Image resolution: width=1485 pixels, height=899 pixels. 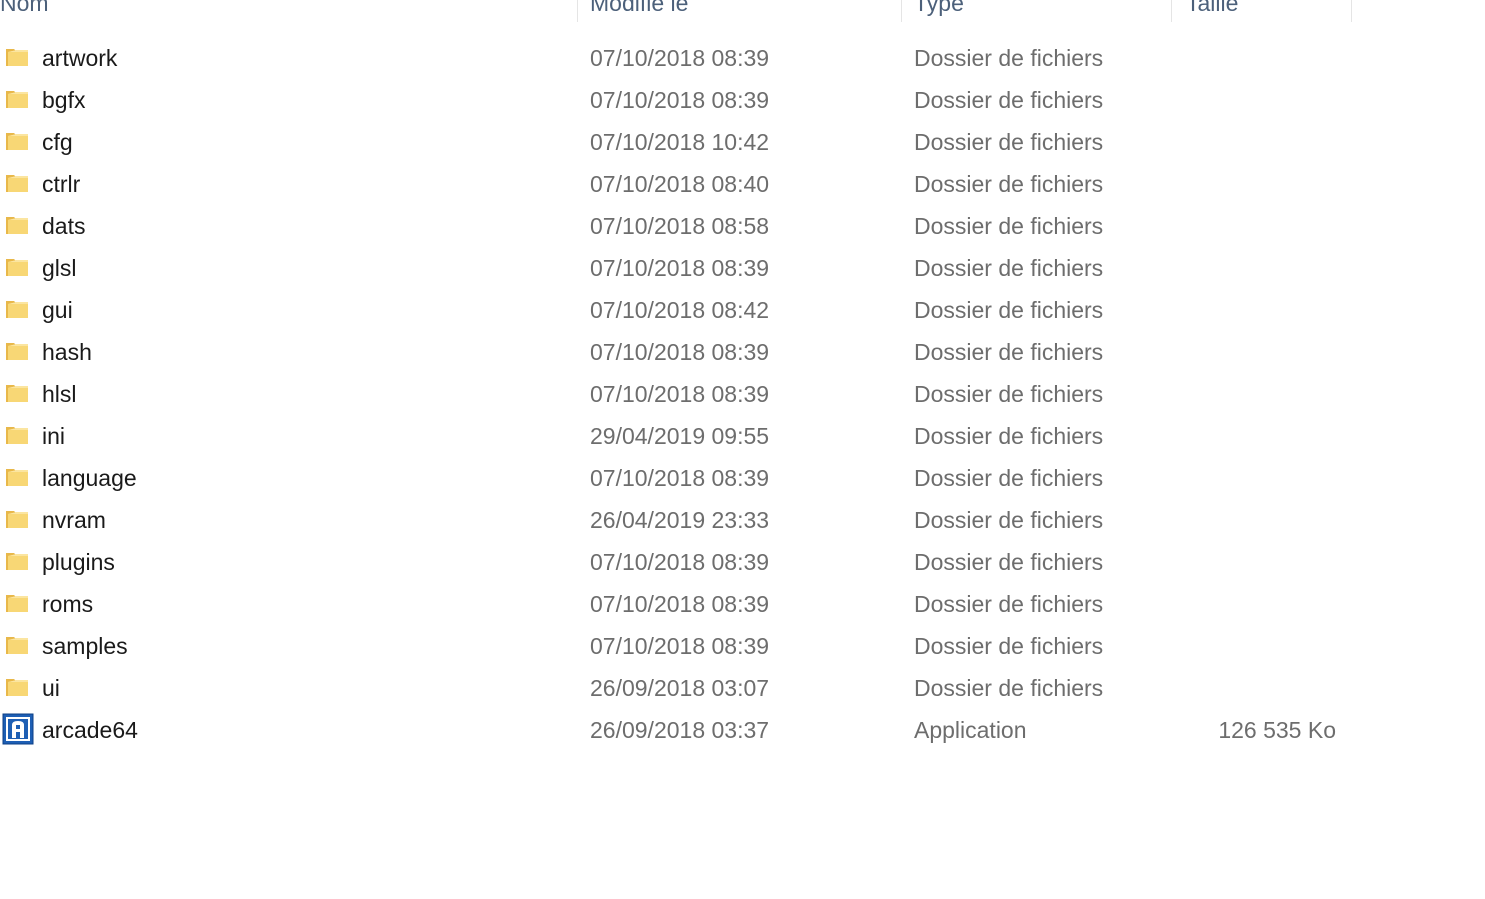 I want to click on file-name: ui, so click(x=51, y=688).